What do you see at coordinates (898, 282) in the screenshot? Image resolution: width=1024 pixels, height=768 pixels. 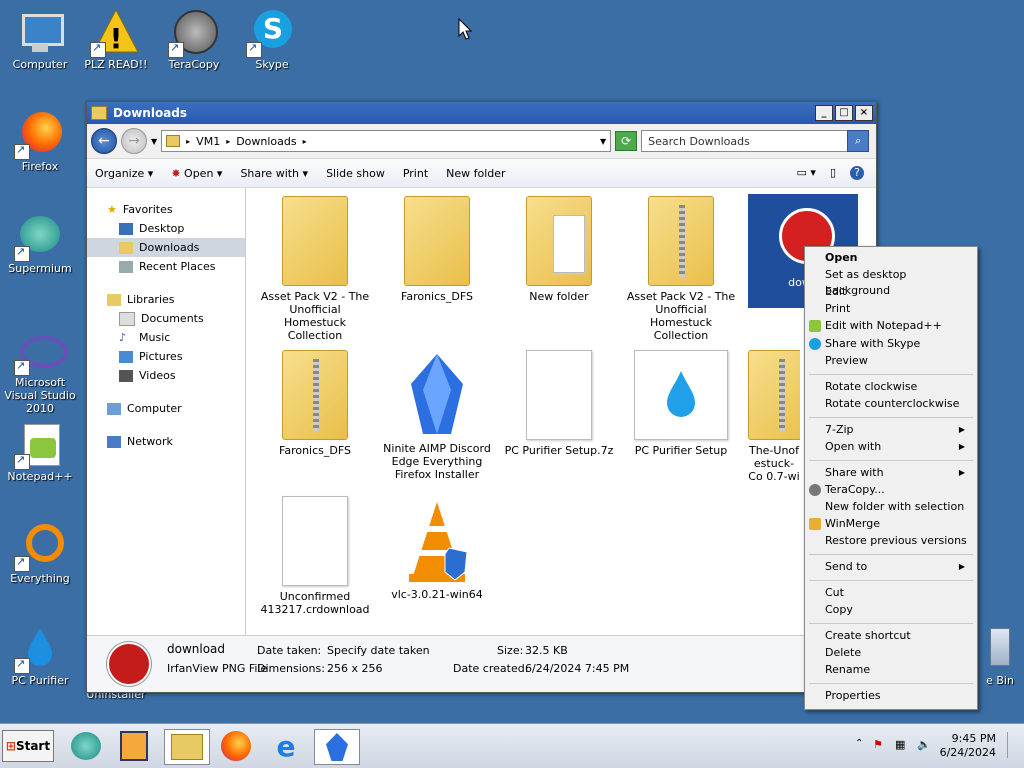 I see `menu-set-desktop-background: Set as desktop background` at bounding box center [898, 282].